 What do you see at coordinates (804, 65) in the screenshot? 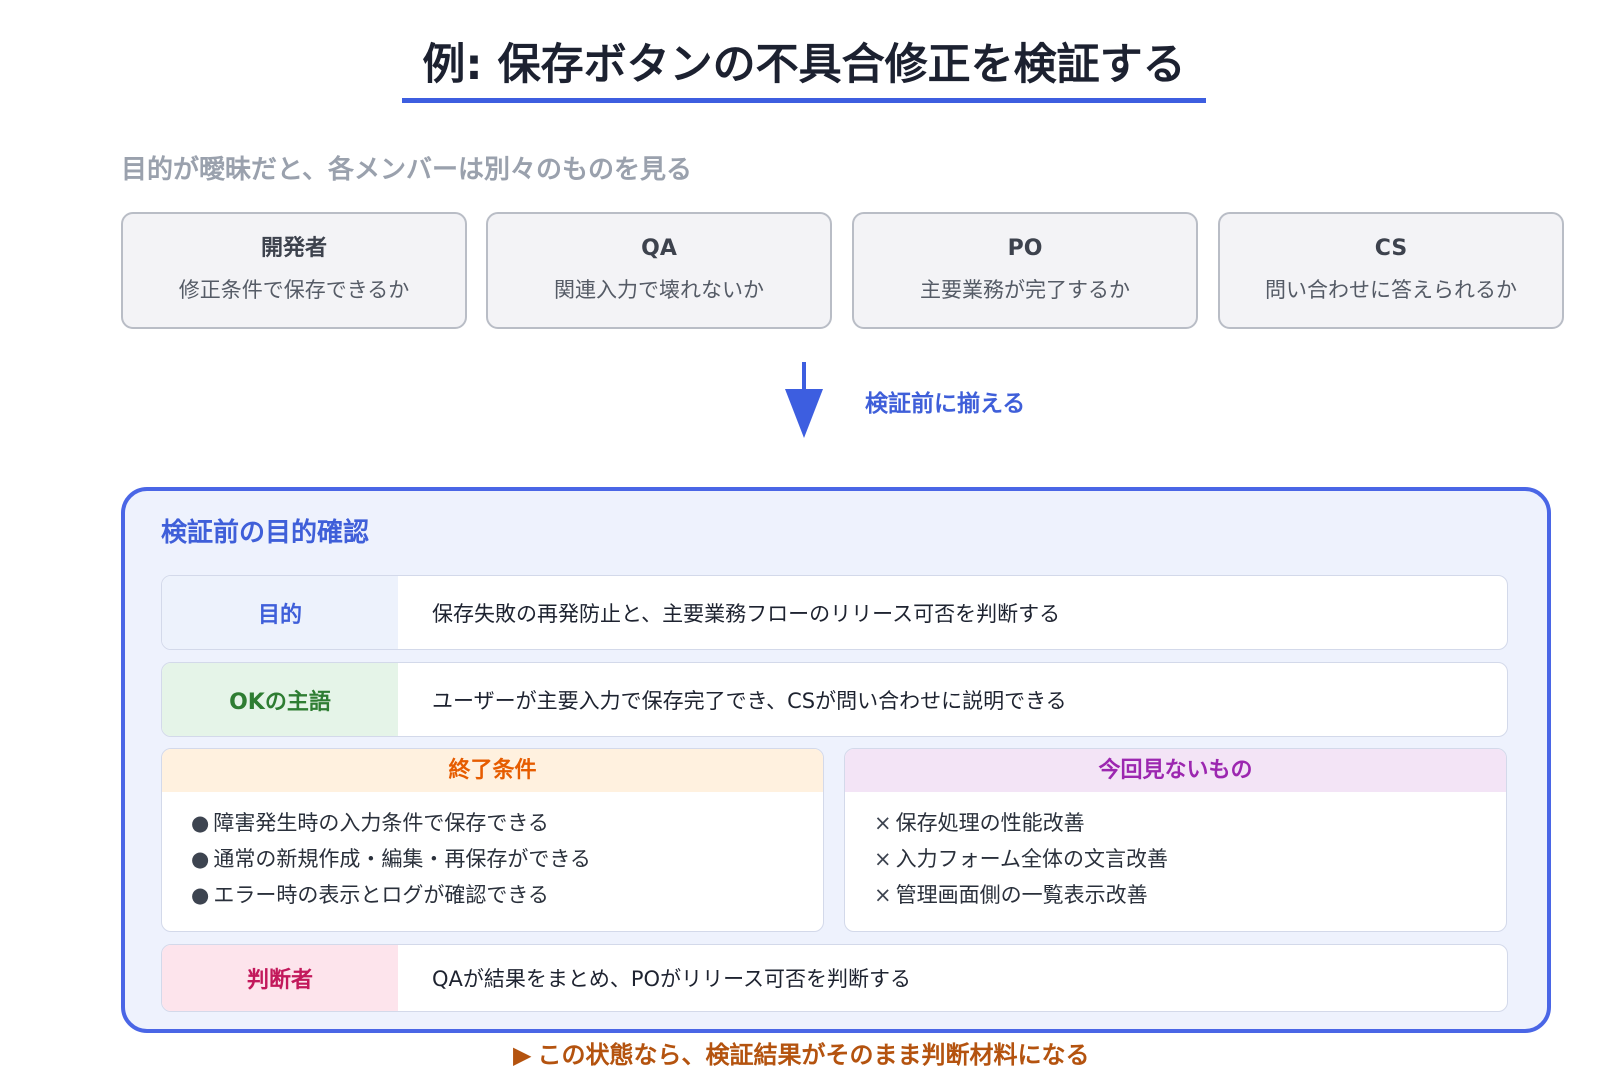
I see `page-title: 例: 保存ボタンの不具合修正を検証する` at bounding box center [804, 65].